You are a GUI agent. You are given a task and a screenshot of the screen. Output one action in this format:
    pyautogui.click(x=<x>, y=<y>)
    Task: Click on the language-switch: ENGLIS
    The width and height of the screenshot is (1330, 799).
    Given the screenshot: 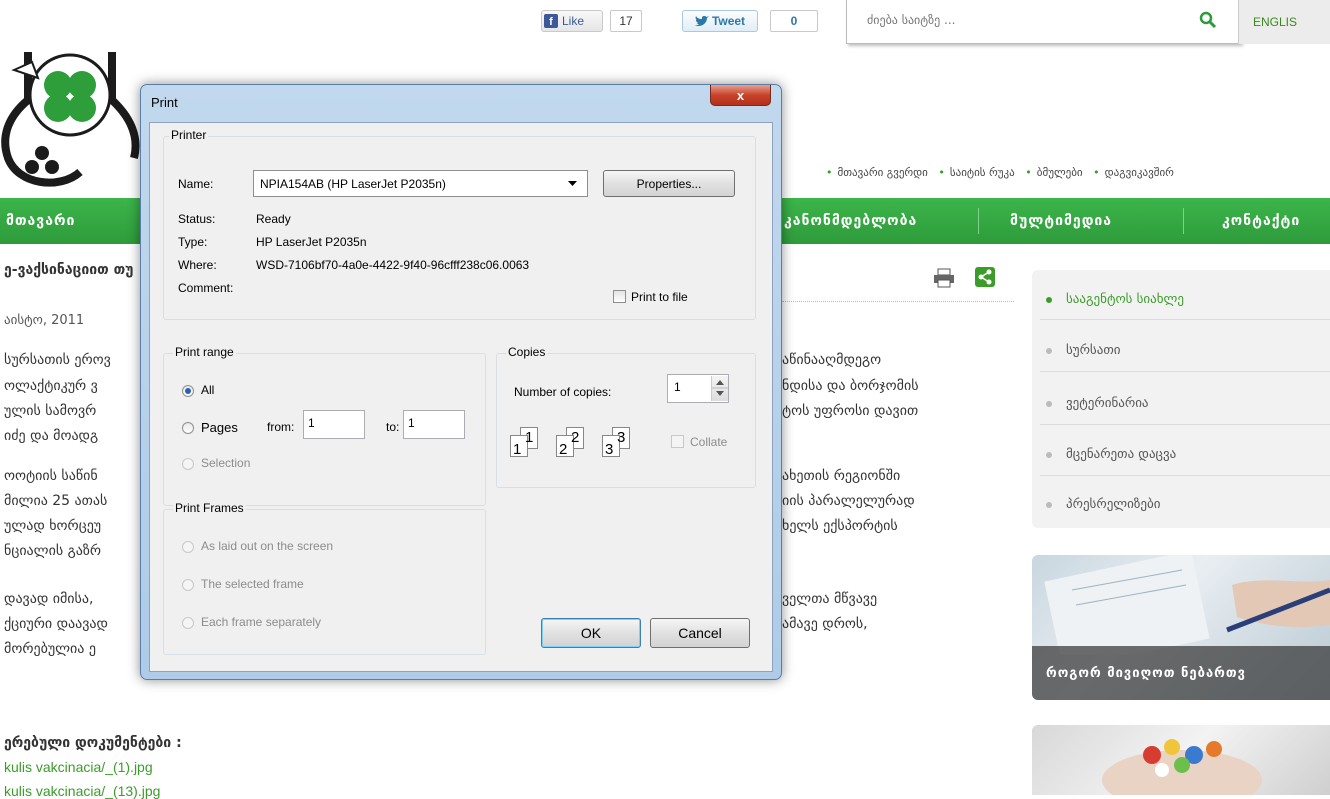 What is the action you would take?
    pyautogui.click(x=1284, y=22)
    